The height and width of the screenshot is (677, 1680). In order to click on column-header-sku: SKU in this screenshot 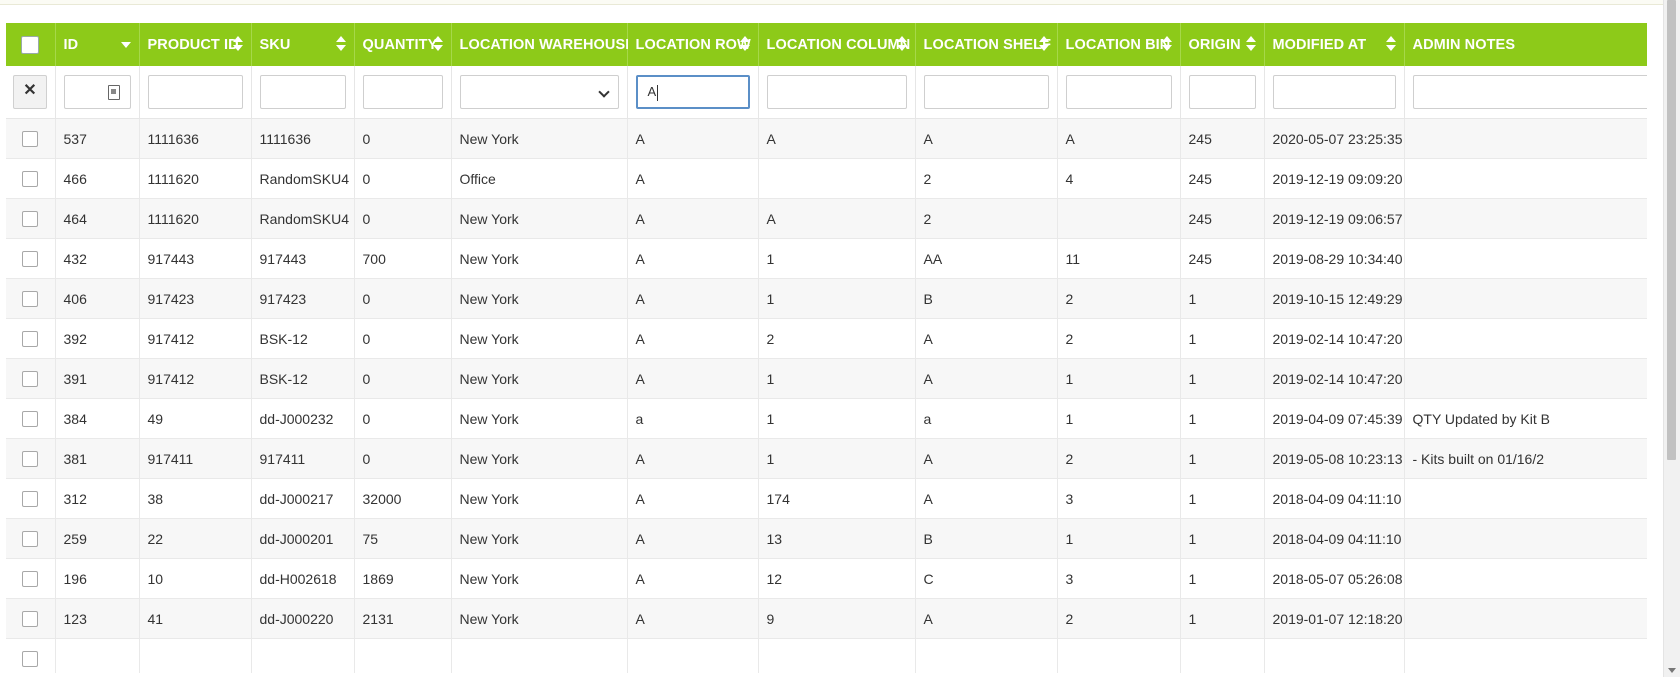, I will do `click(303, 44)`.